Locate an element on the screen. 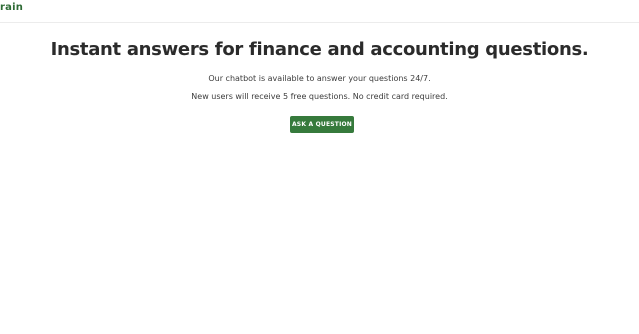 The height and width of the screenshot is (334, 639). brand-logo: rain is located at coordinates (11, 7).